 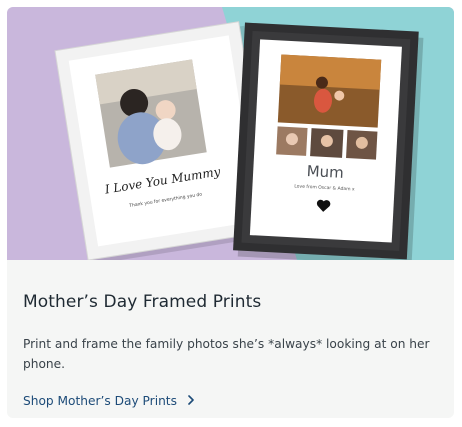 I want to click on shop-prints-link: Shop Mother’s Day Prints, so click(x=109, y=401).